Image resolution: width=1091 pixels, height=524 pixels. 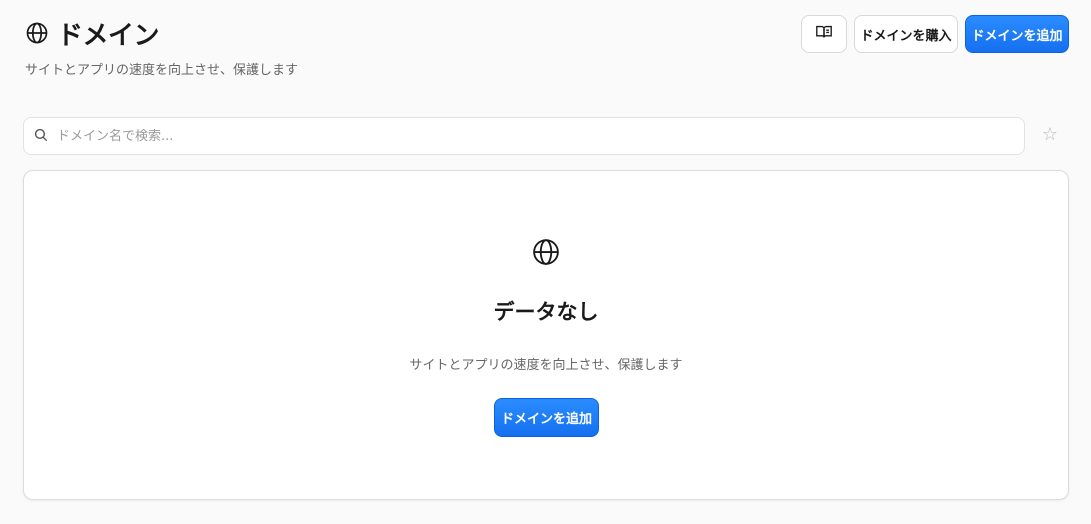 I want to click on search-bar, so click(x=524, y=136).